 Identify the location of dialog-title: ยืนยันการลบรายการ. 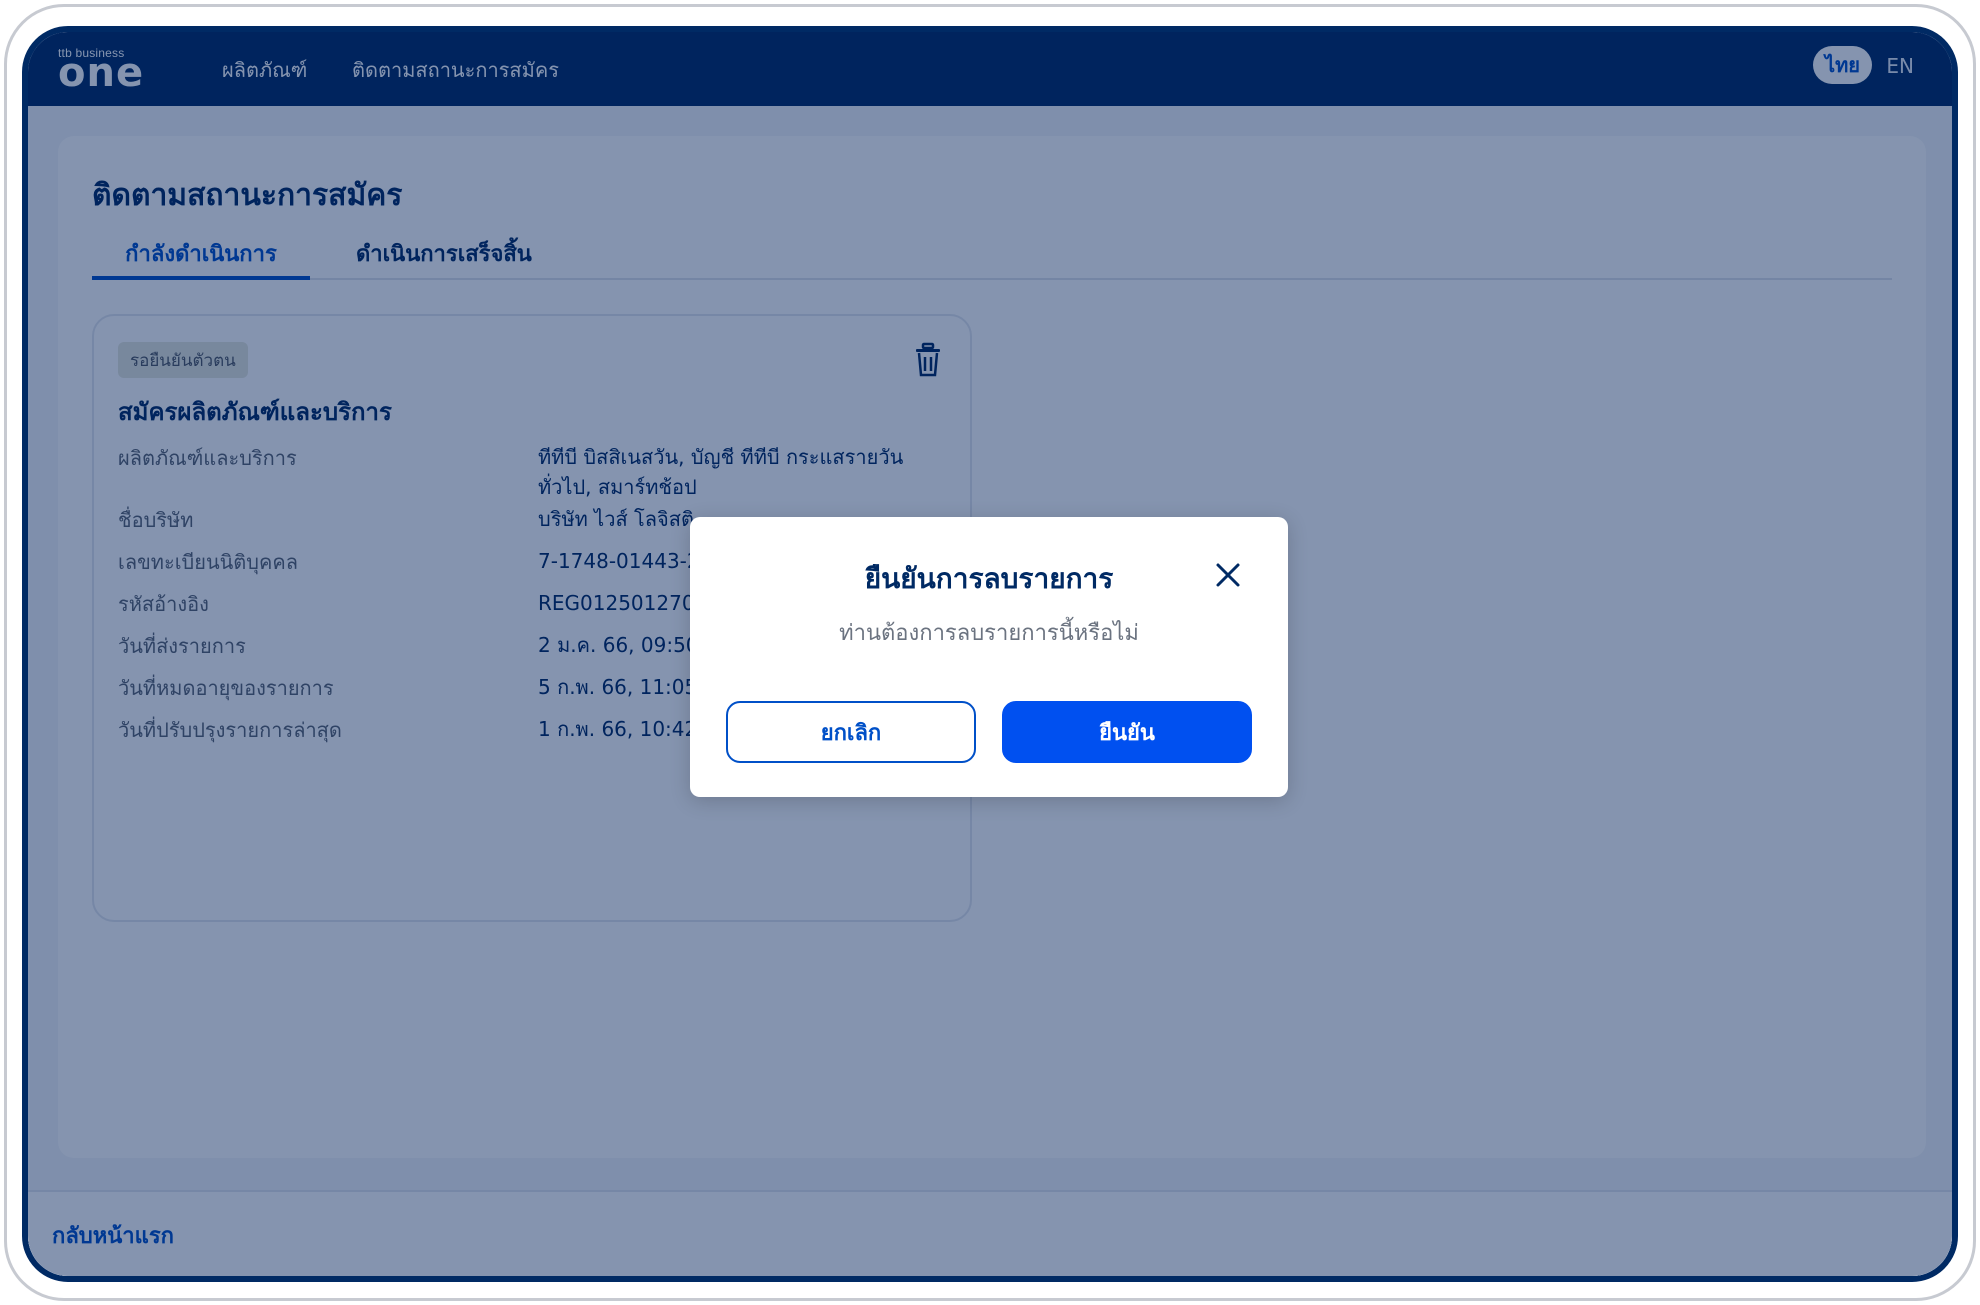
(989, 578).